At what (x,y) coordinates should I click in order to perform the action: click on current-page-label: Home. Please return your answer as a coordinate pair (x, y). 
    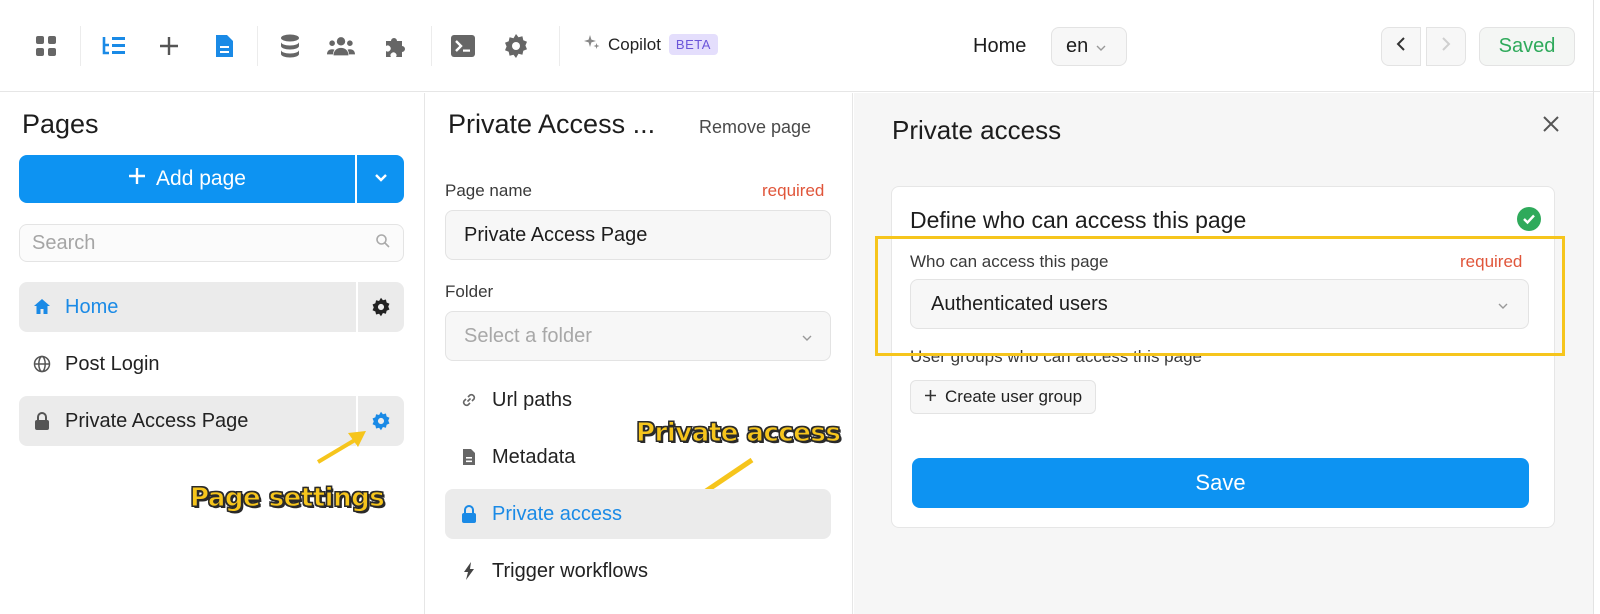
    Looking at the image, I should click on (1000, 46).